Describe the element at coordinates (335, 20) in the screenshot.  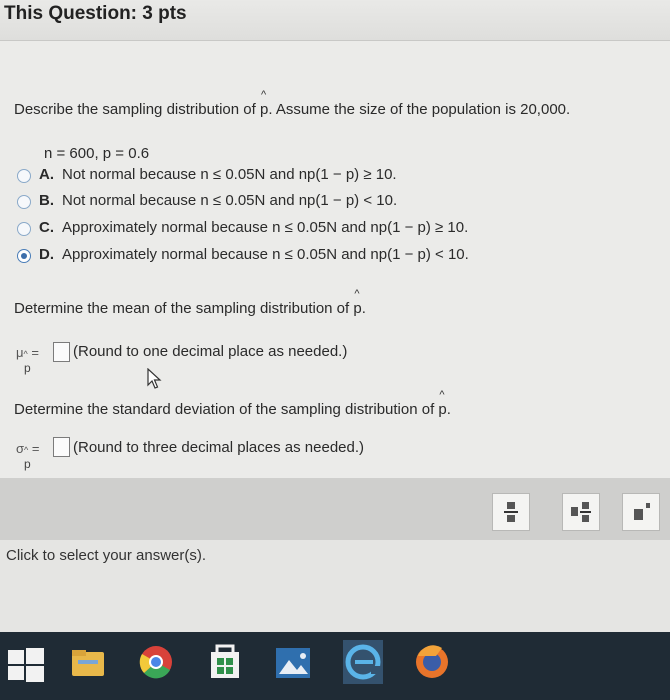
I see `question-header: This Question: 3 pts` at that location.